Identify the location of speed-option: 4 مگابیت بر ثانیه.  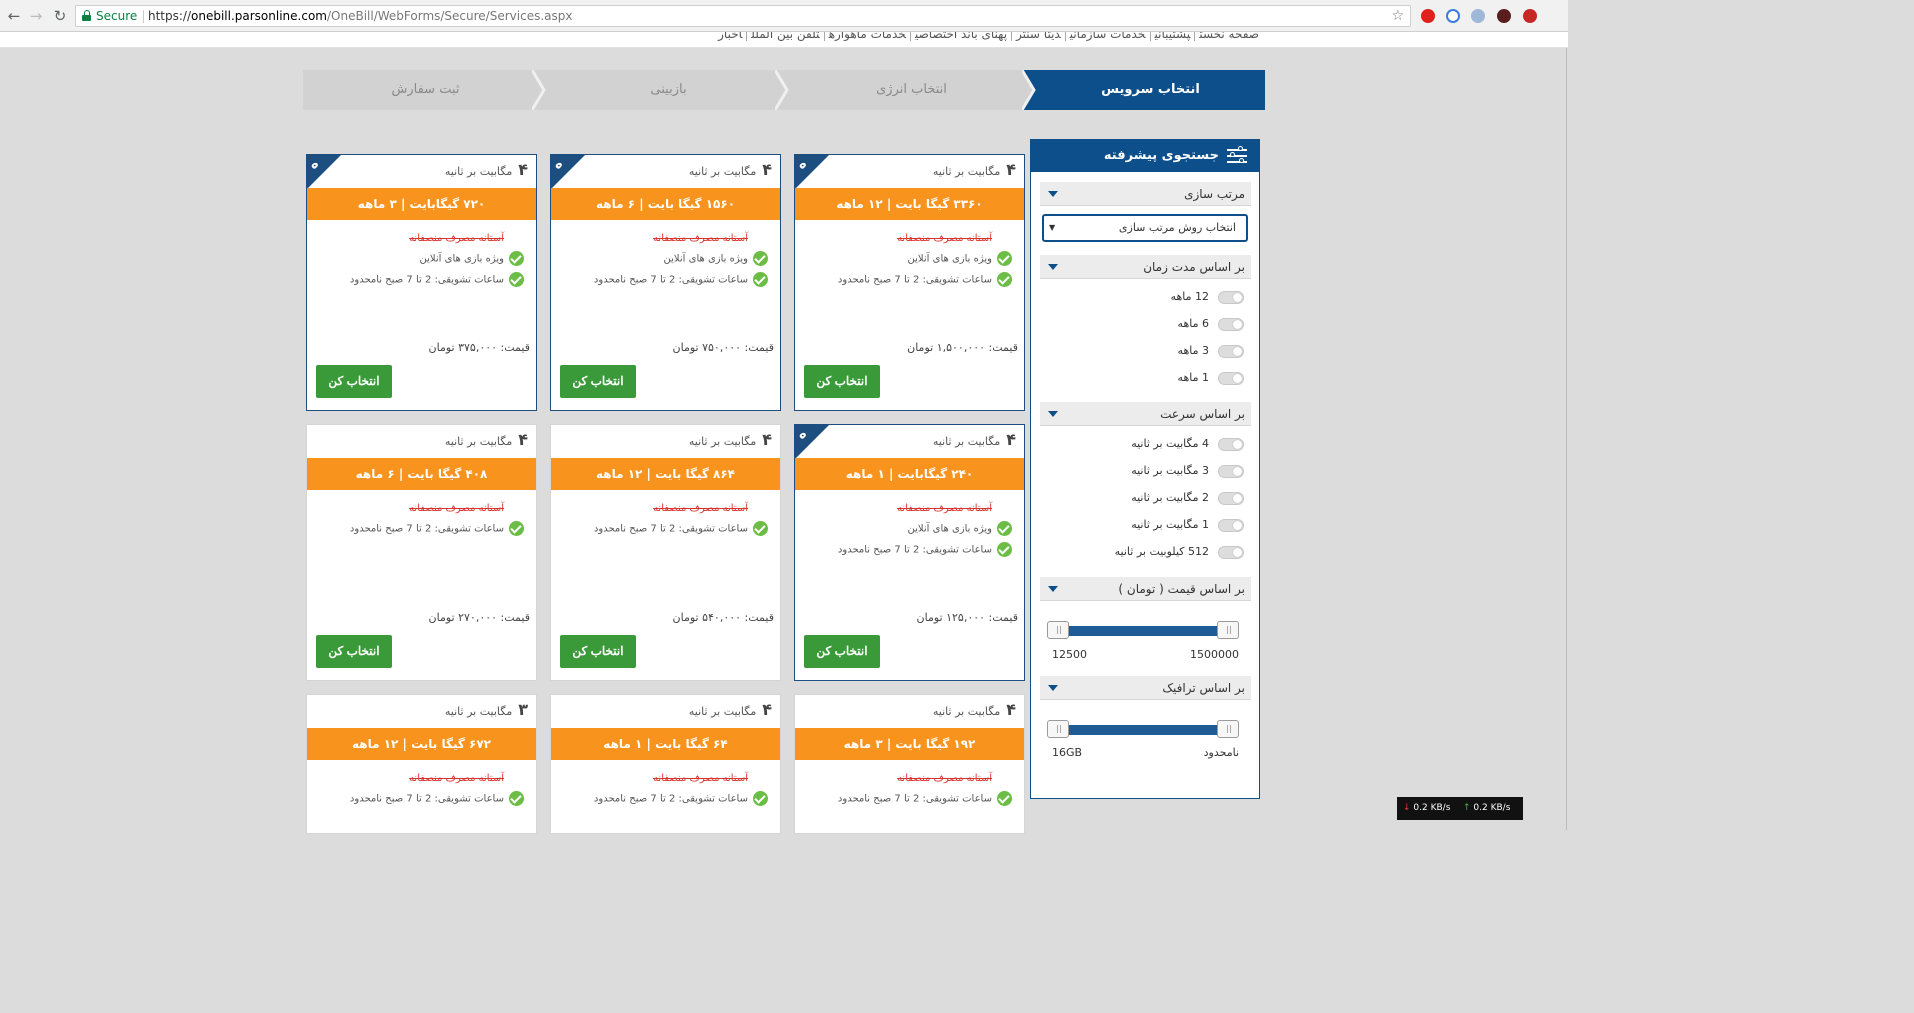
(1145, 444).